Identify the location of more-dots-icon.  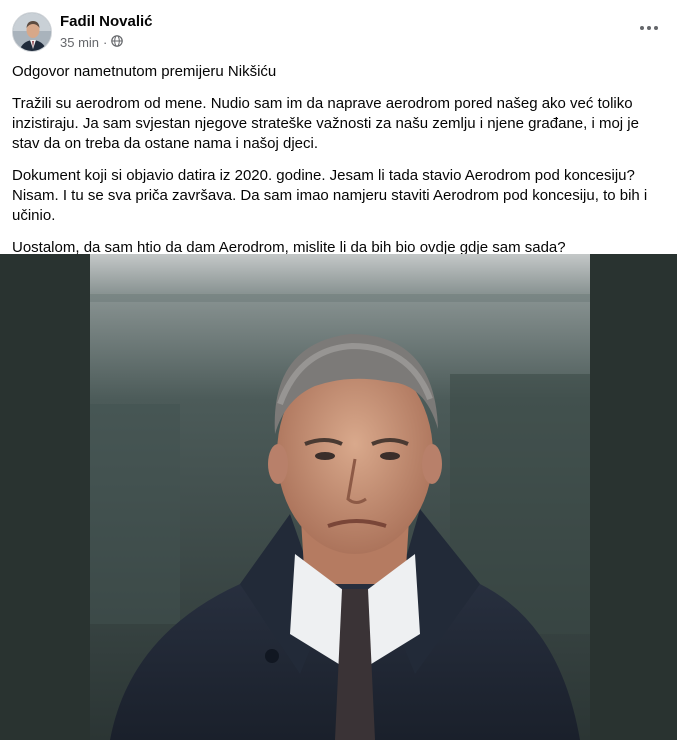
(649, 28).